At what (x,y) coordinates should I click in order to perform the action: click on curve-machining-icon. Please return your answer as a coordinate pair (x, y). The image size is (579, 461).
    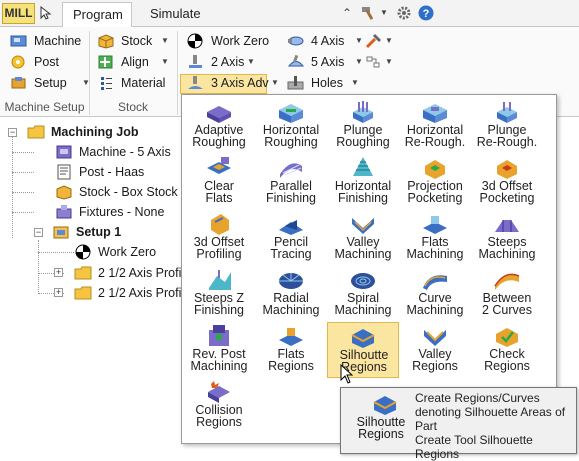
    Looking at the image, I should click on (435, 282).